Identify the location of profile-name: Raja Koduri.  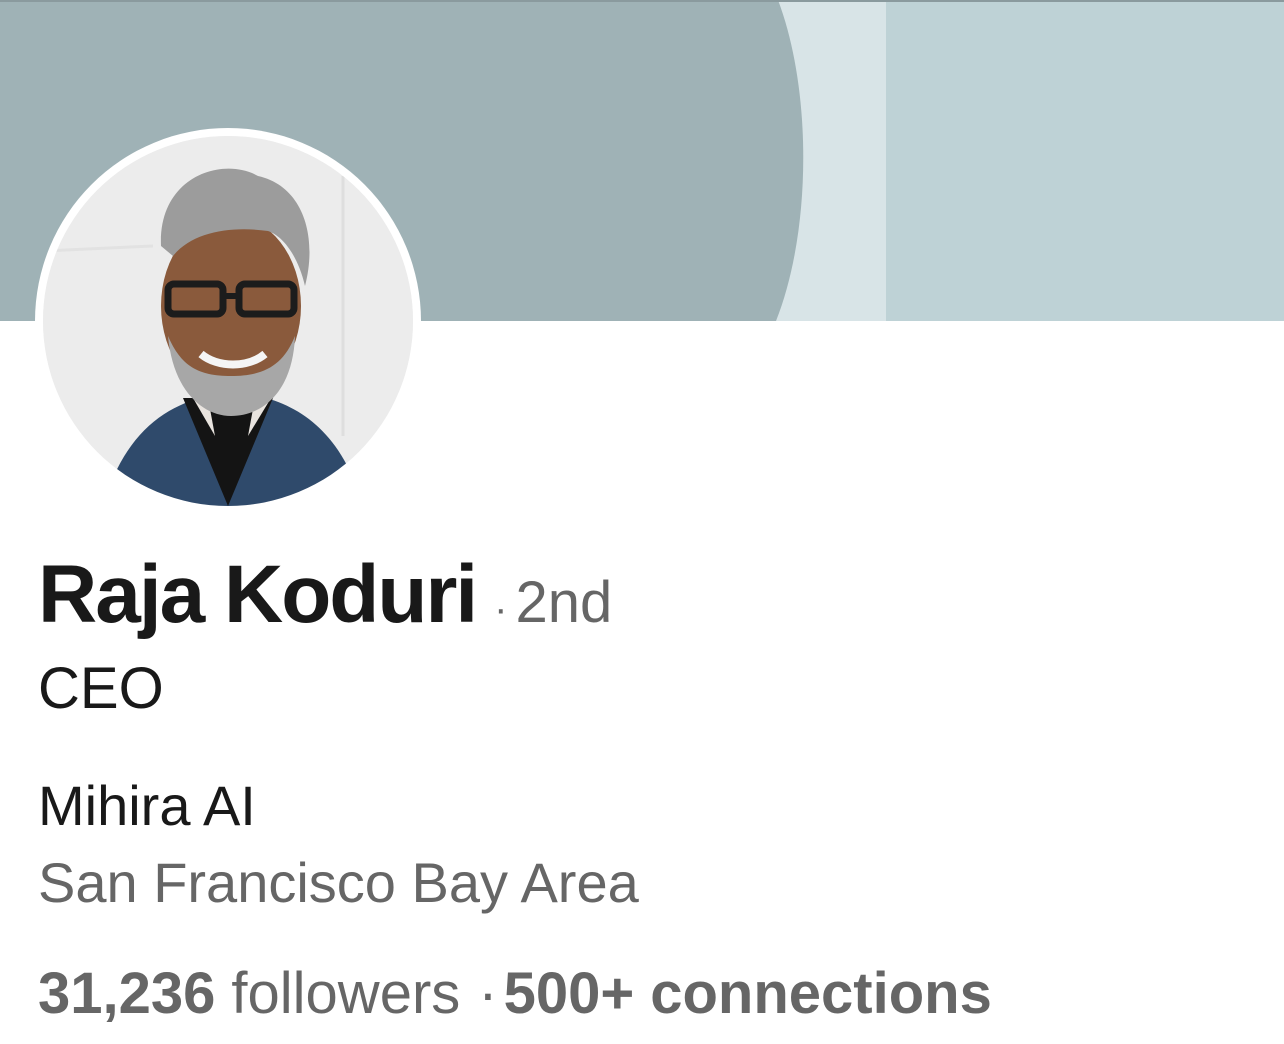
(258, 594).